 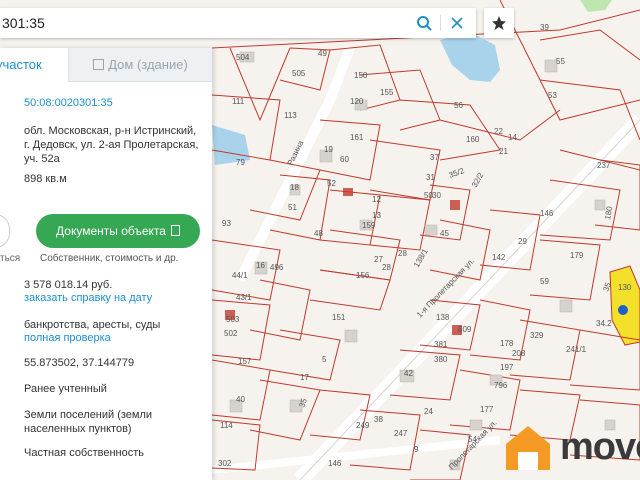 I want to click on map-label: 45, so click(x=444, y=233).